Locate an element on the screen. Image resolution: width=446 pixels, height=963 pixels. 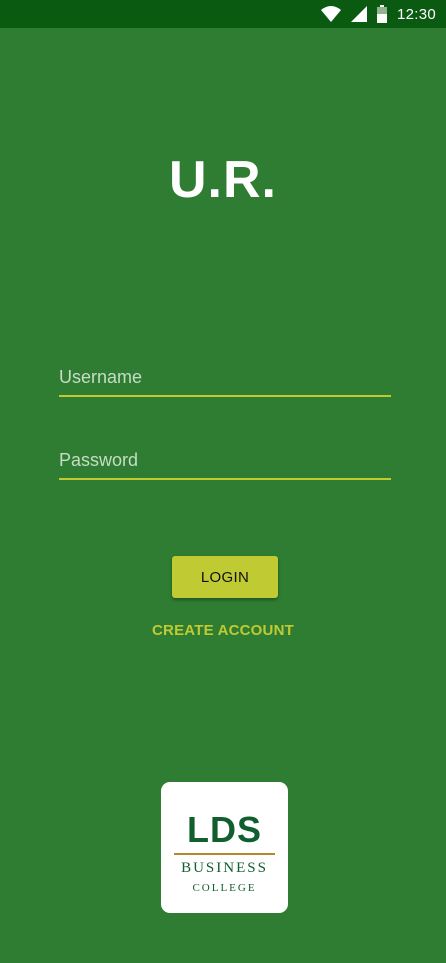
login-button: LOGIN is located at coordinates (225, 577).